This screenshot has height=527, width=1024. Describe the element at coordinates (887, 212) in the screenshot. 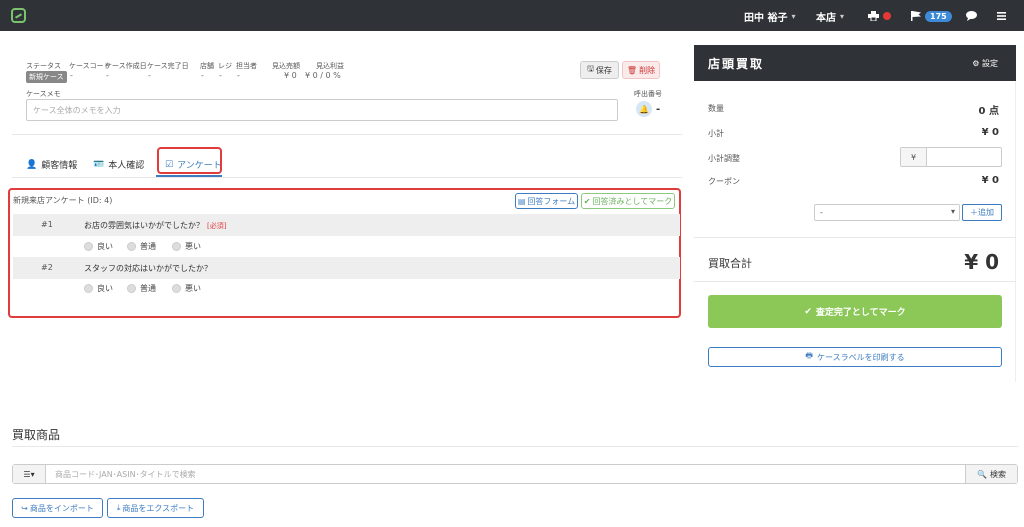

I see `coupon-select: - ▾` at that location.